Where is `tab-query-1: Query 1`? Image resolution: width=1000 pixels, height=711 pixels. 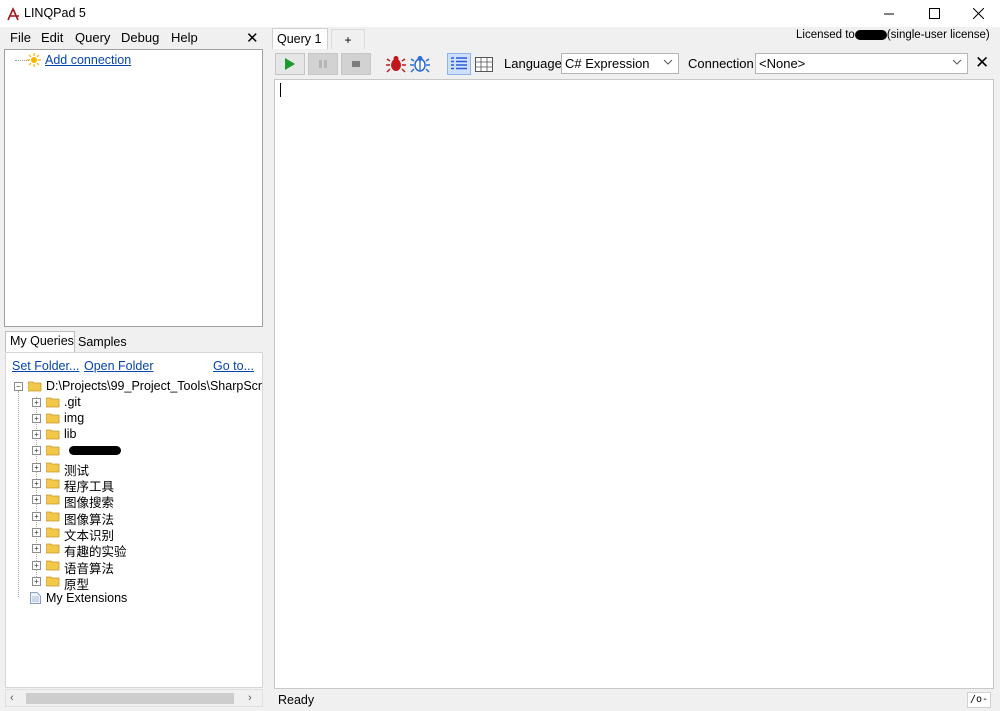
tab-query-1: Query 1 is located at coordinates (300, 38).